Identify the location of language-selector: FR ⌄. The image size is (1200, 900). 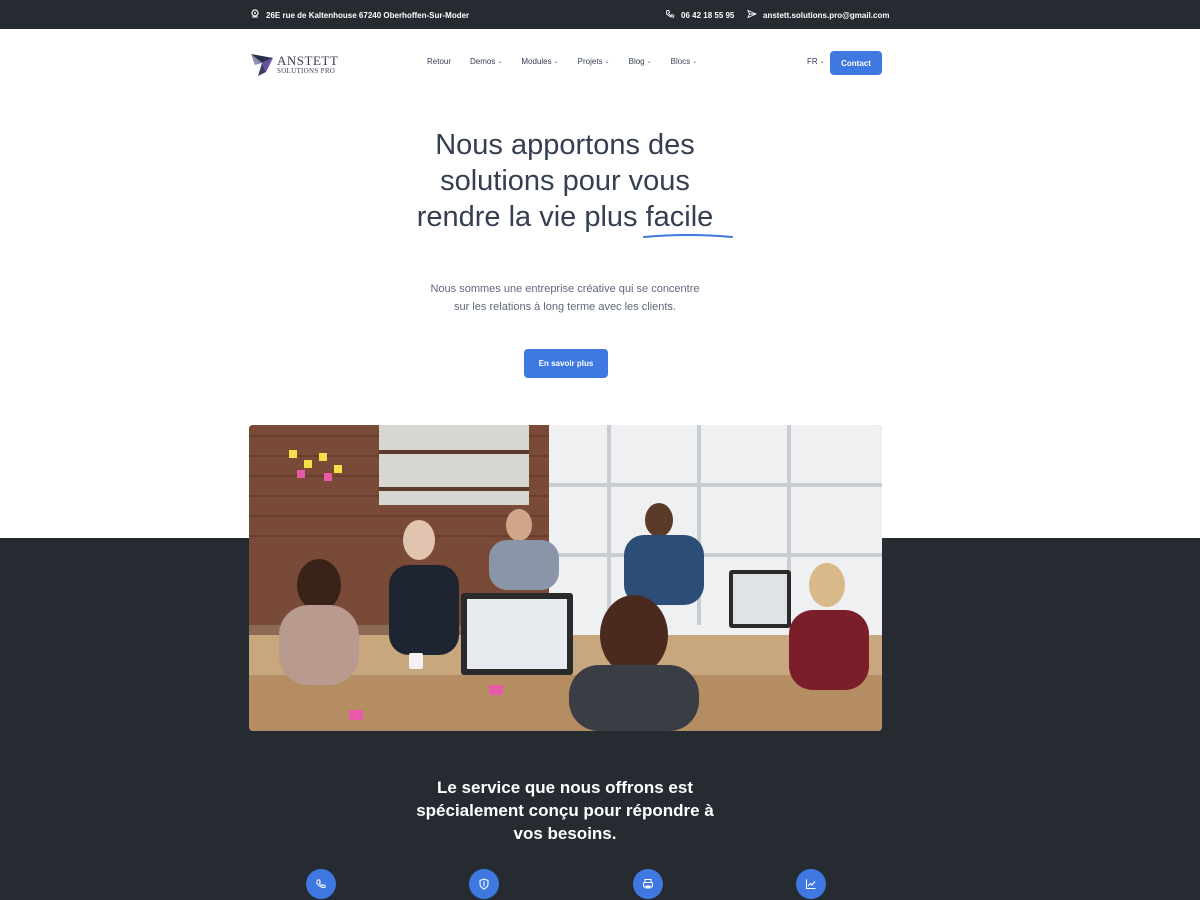
(816, 61).